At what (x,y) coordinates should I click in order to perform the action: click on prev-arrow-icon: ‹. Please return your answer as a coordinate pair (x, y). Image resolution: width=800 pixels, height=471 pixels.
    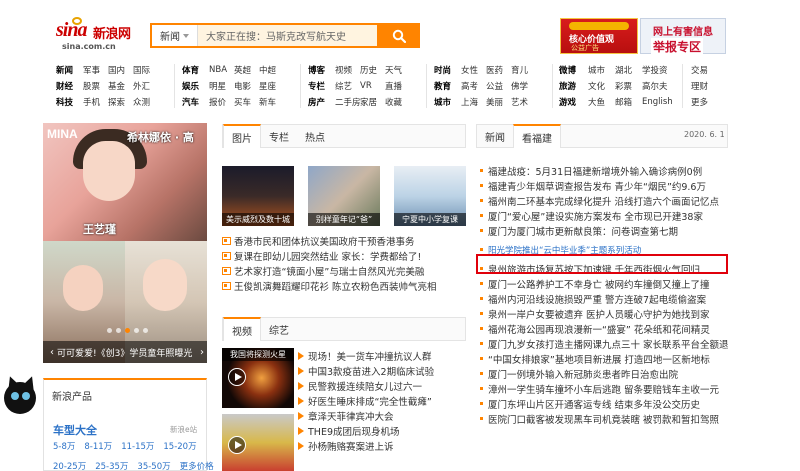
    Looking at the image, I should click on (52, 352).